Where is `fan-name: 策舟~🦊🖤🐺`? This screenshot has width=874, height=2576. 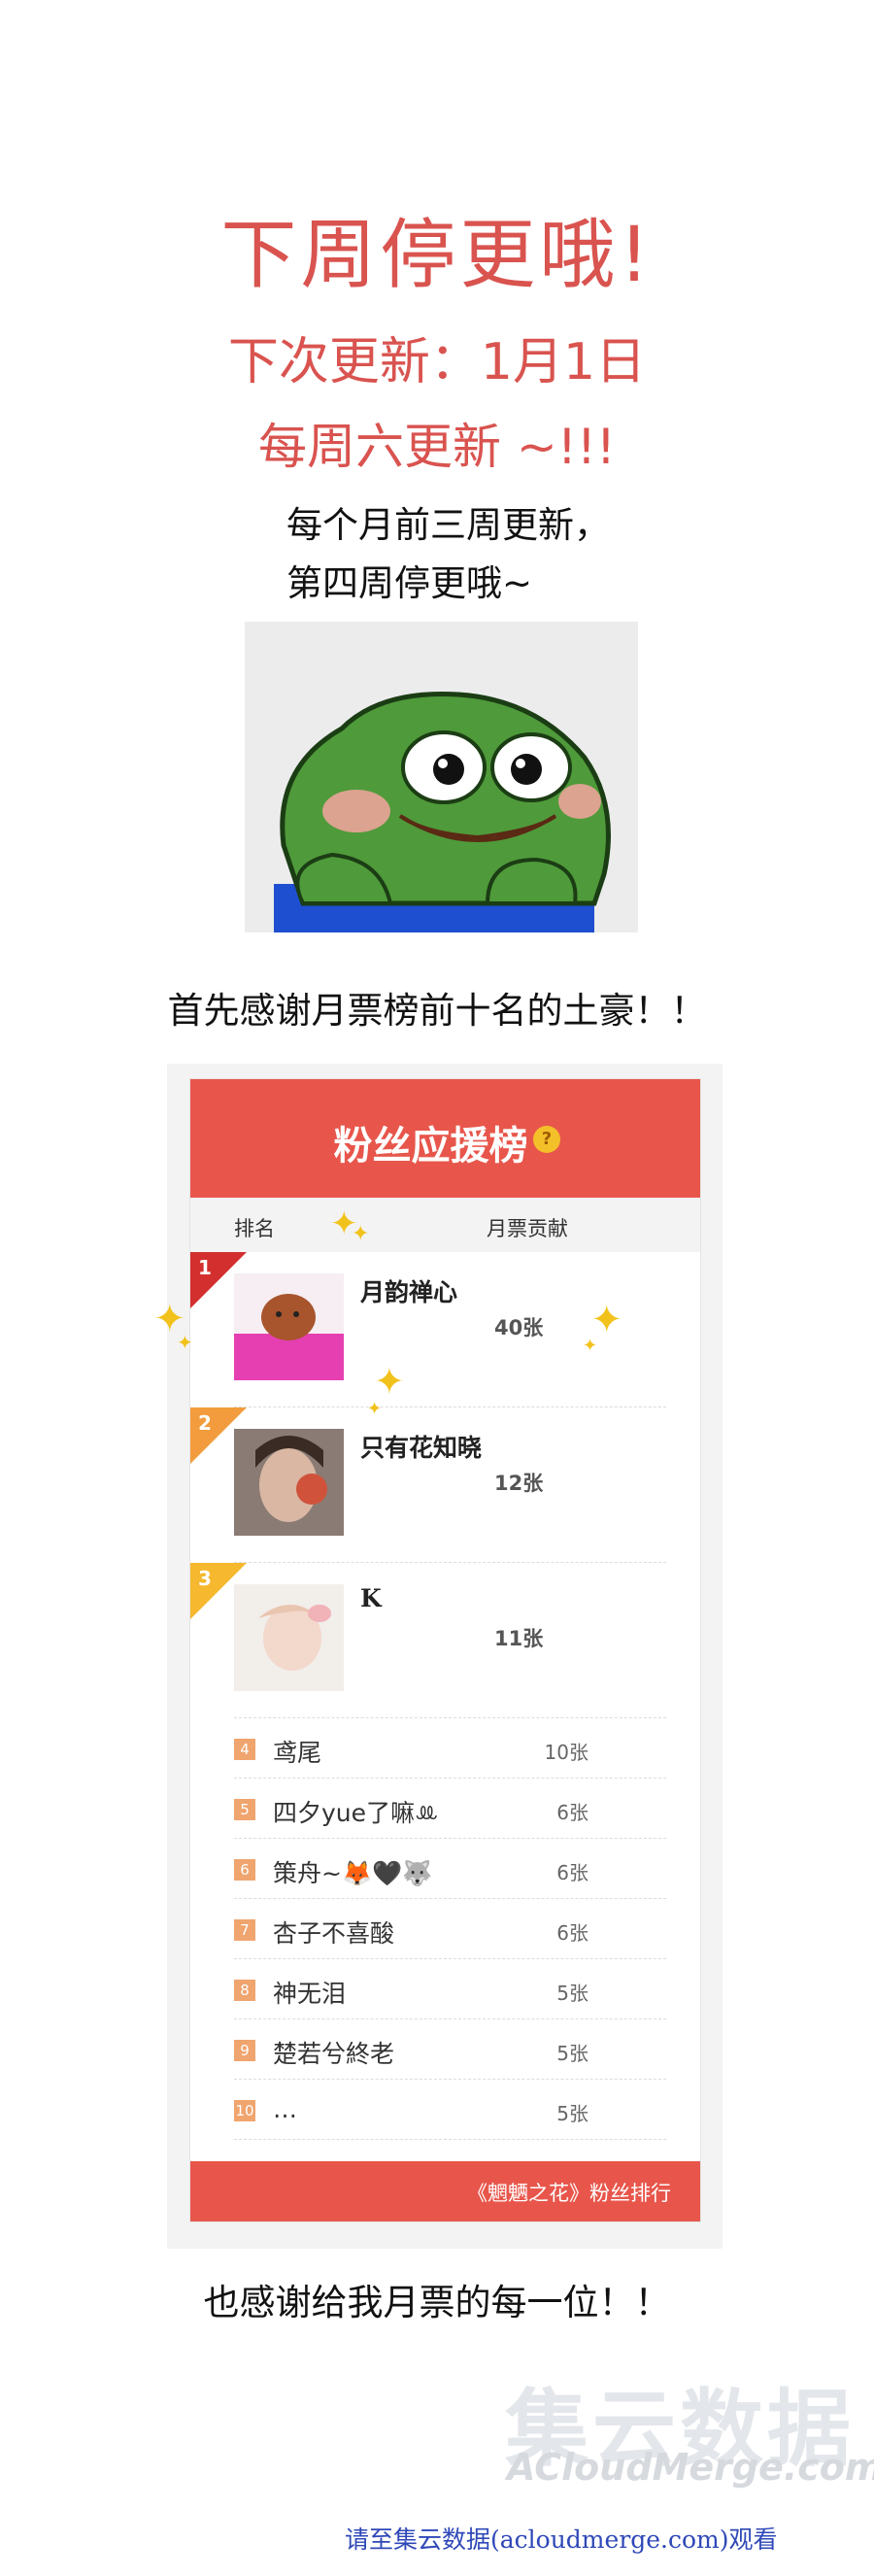
fan-name: 策舟~🦊🖤🐺 is located at coordinates (353, 1873).